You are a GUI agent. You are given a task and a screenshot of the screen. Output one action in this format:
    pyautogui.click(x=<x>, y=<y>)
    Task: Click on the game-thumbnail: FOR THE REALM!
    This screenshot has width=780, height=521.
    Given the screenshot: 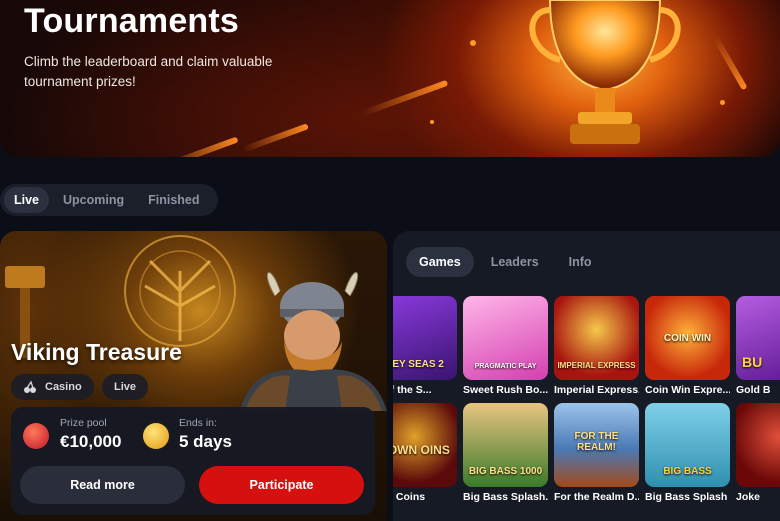 What is the action you would take?
    pyautogui.click(x=596, y=445)
    